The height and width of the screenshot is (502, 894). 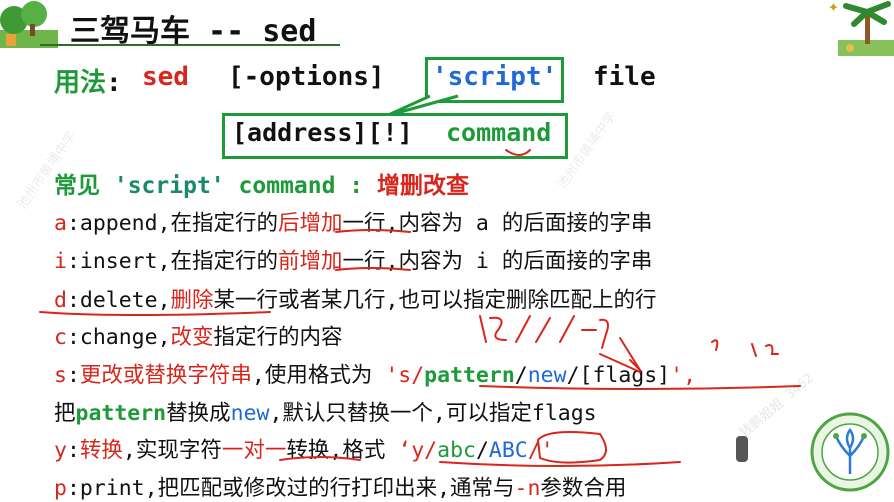 What do you see at coordinates (742, 449) in the screenshot?
I see `scroll-handle` at bounding box center [742, 449].